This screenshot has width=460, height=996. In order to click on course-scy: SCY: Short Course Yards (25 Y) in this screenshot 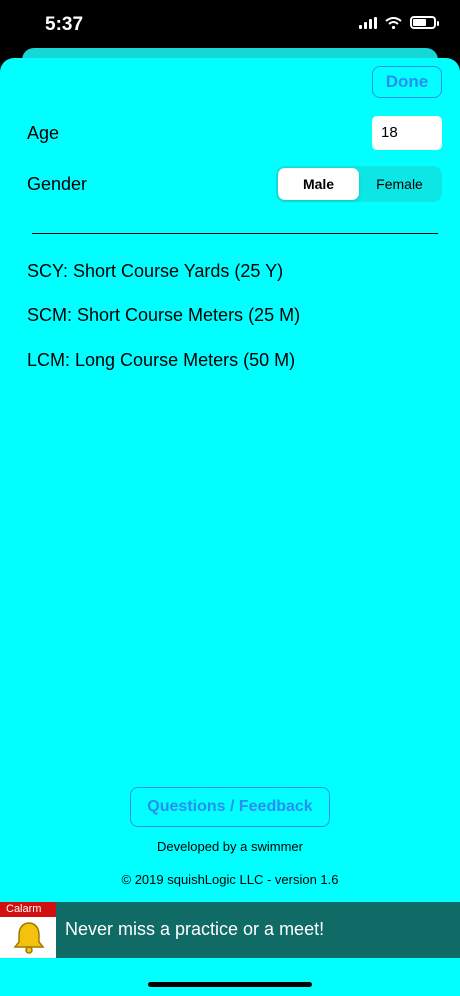, I will do `click(155, 271)`.